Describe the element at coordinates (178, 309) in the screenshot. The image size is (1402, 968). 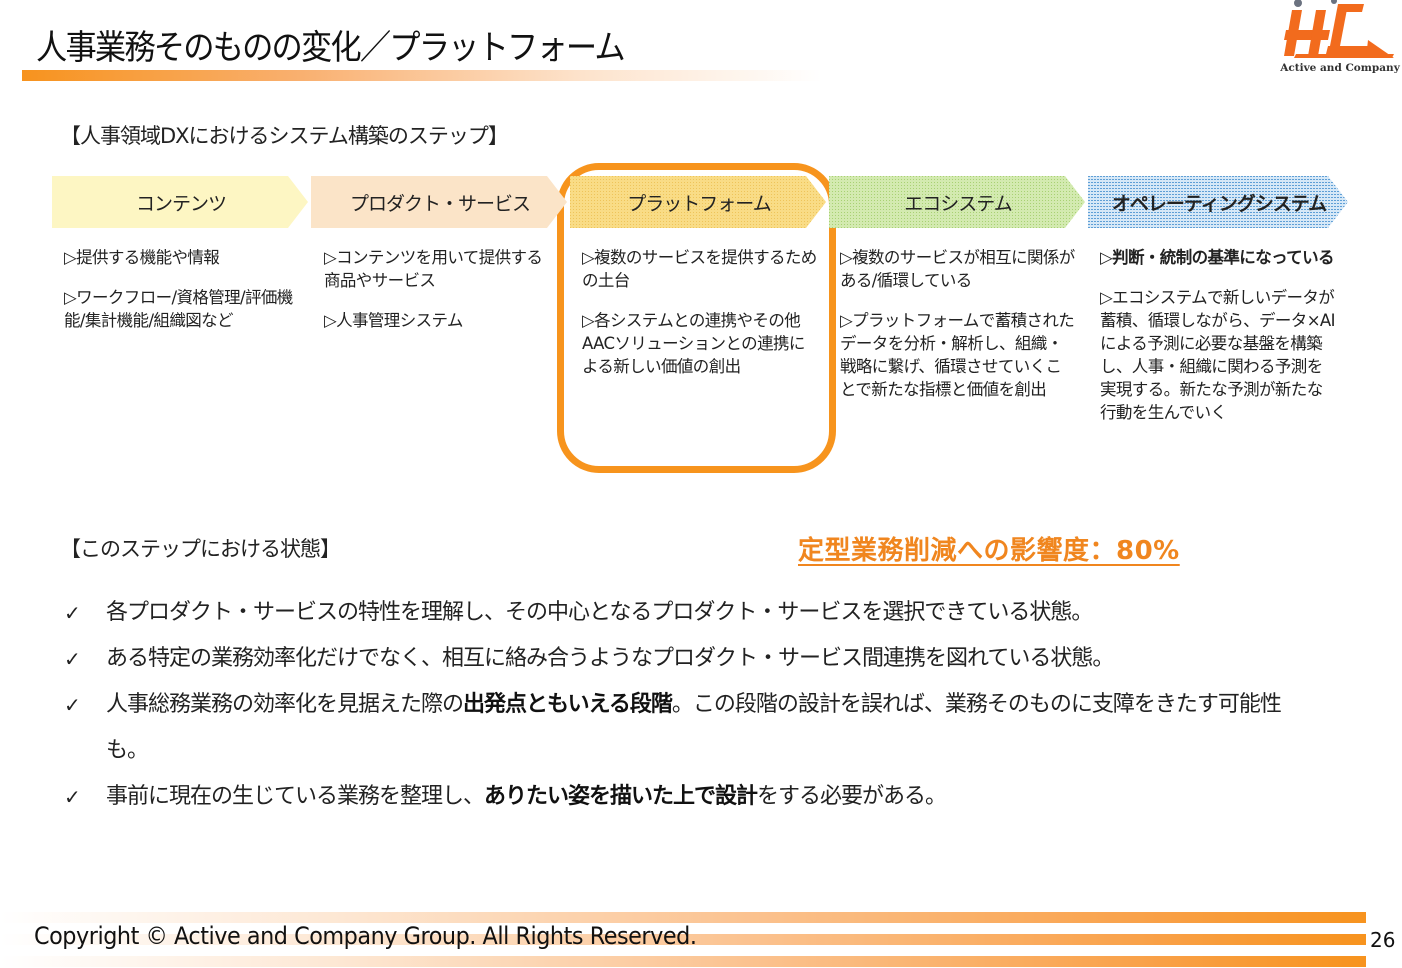
I see `description-item: ▷ワークフロー/資格管理/評価機能/集計機能/組織図など` at that location.